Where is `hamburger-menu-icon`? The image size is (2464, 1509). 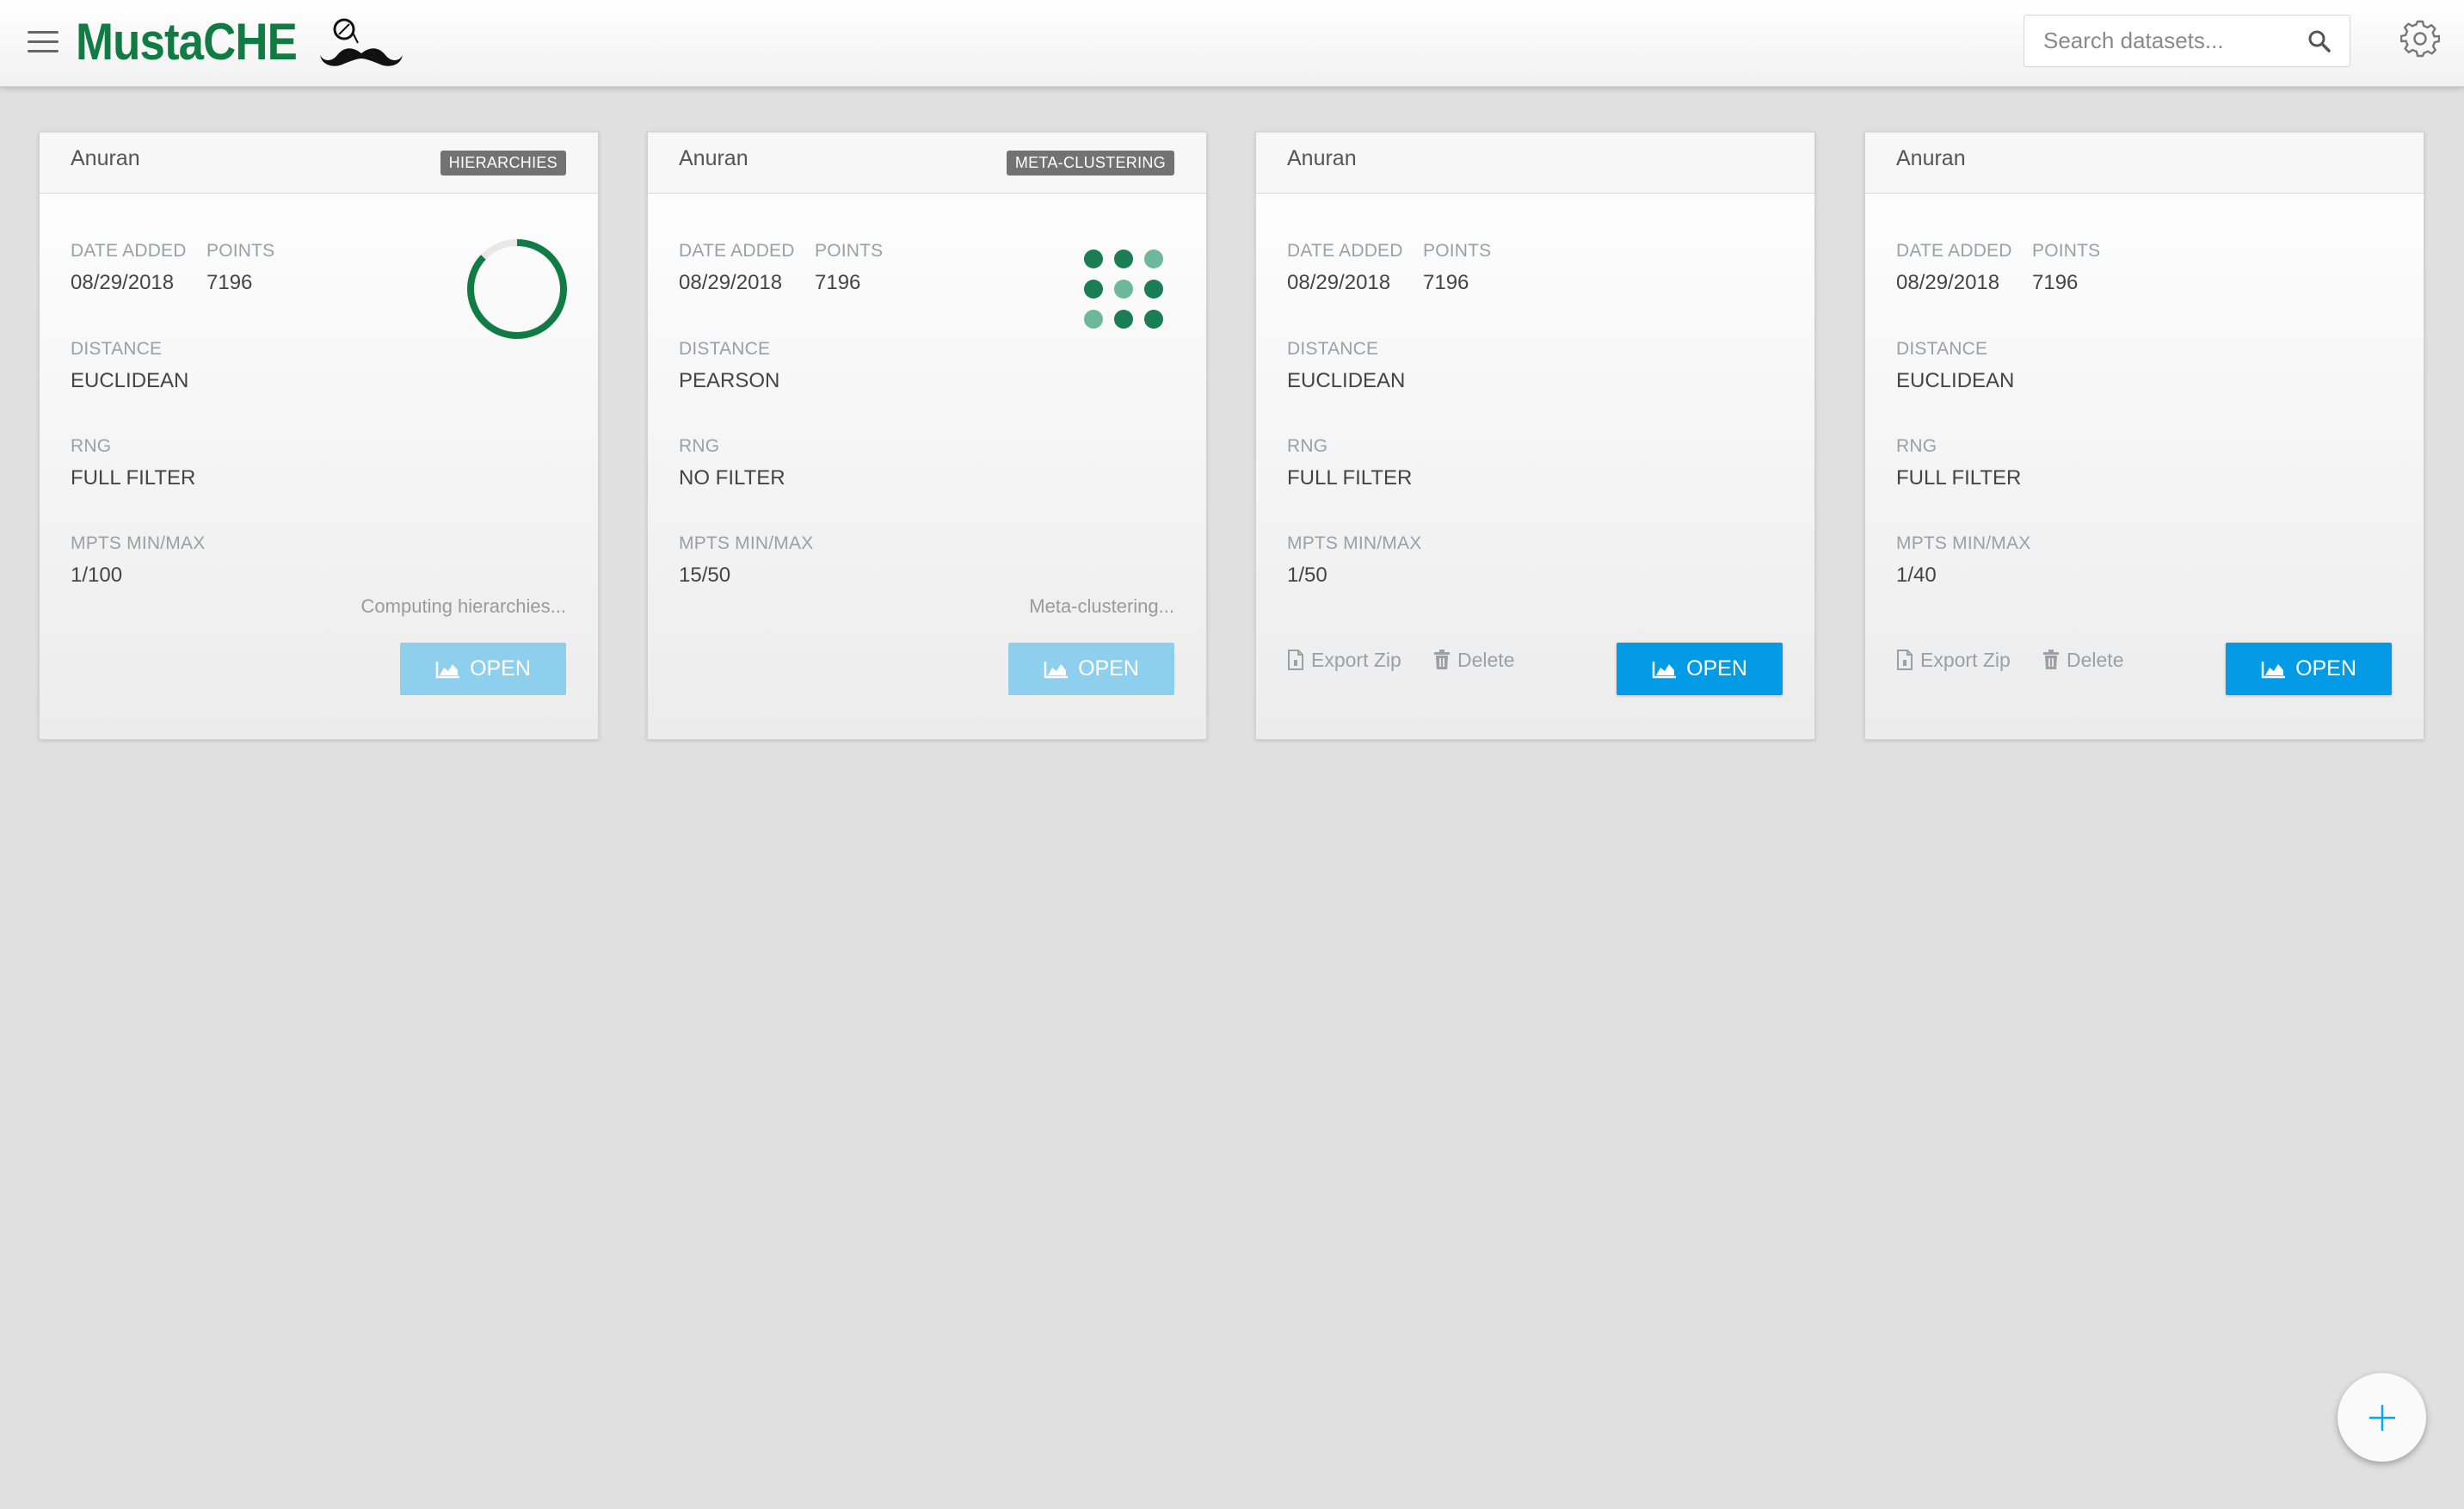
hamburger-menu-icon is located at coordinates (44, 42).